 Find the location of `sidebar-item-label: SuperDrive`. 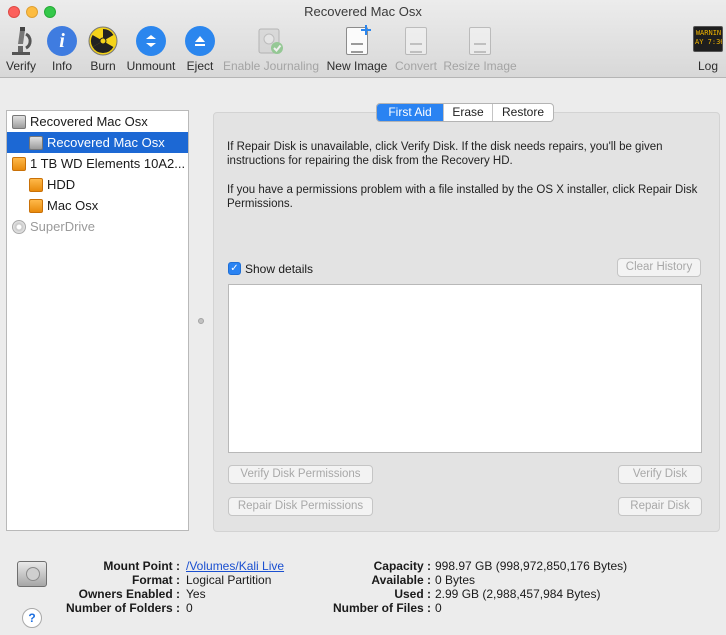

sidebar-item-label: SuperDrive is located at coordinates (63, 226).